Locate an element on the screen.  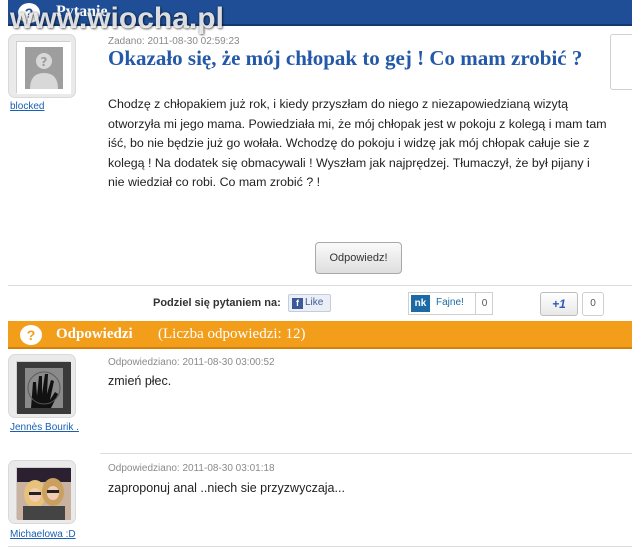
nk-fajne-button: nk Fajne! 0 is located at coordinates (450, 303).